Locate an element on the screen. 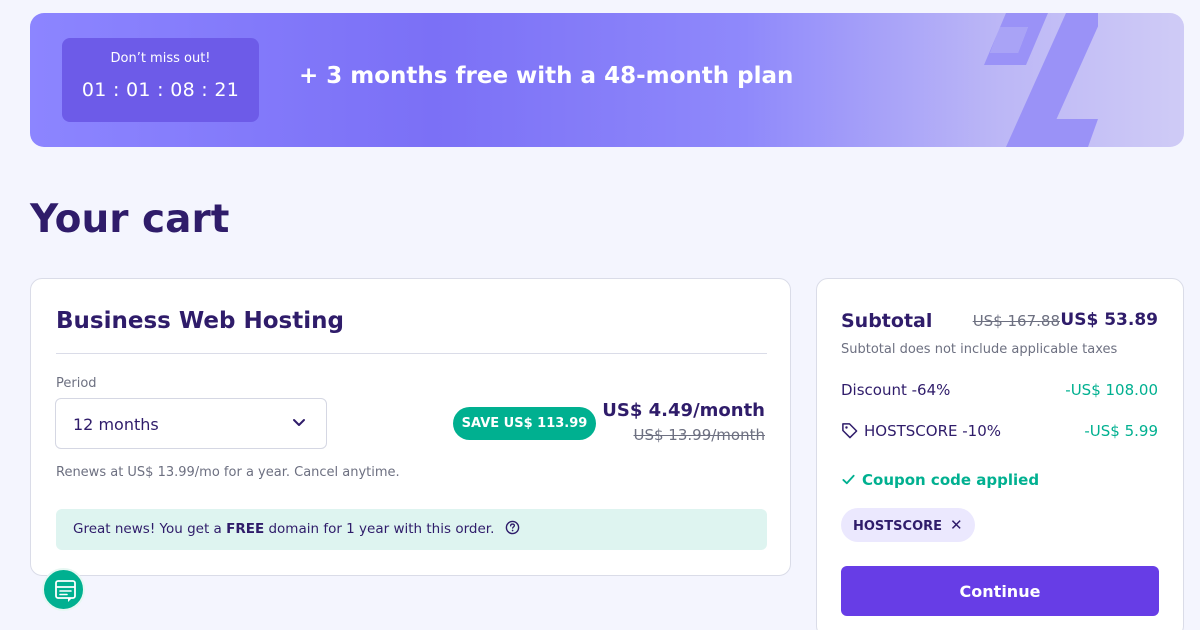 The width and height of the screenshot is (1200, 630). domain-note-text: Great news! You get a is located at coordinates (150, 529).